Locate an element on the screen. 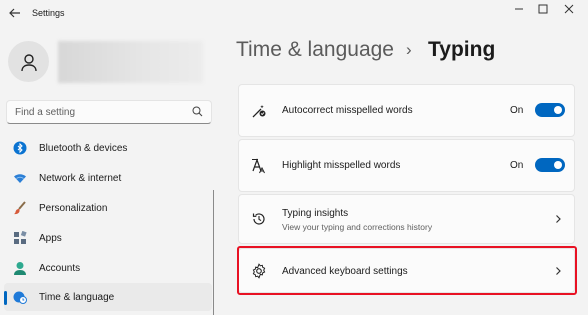  setting-subtitle: View your typing and corrections history is located at coordinates (357, 227).